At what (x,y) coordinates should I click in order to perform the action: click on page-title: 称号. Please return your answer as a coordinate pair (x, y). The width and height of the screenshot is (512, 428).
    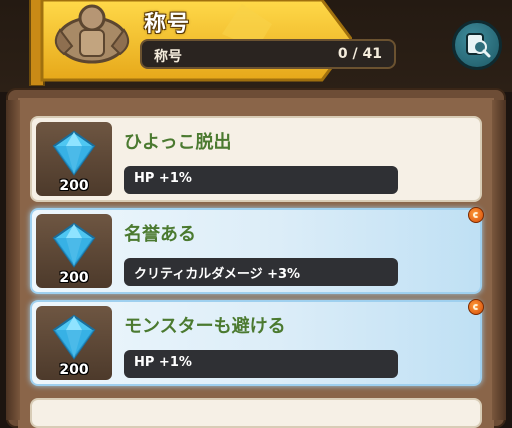
    Looking at the image, I should click on (167, 24).